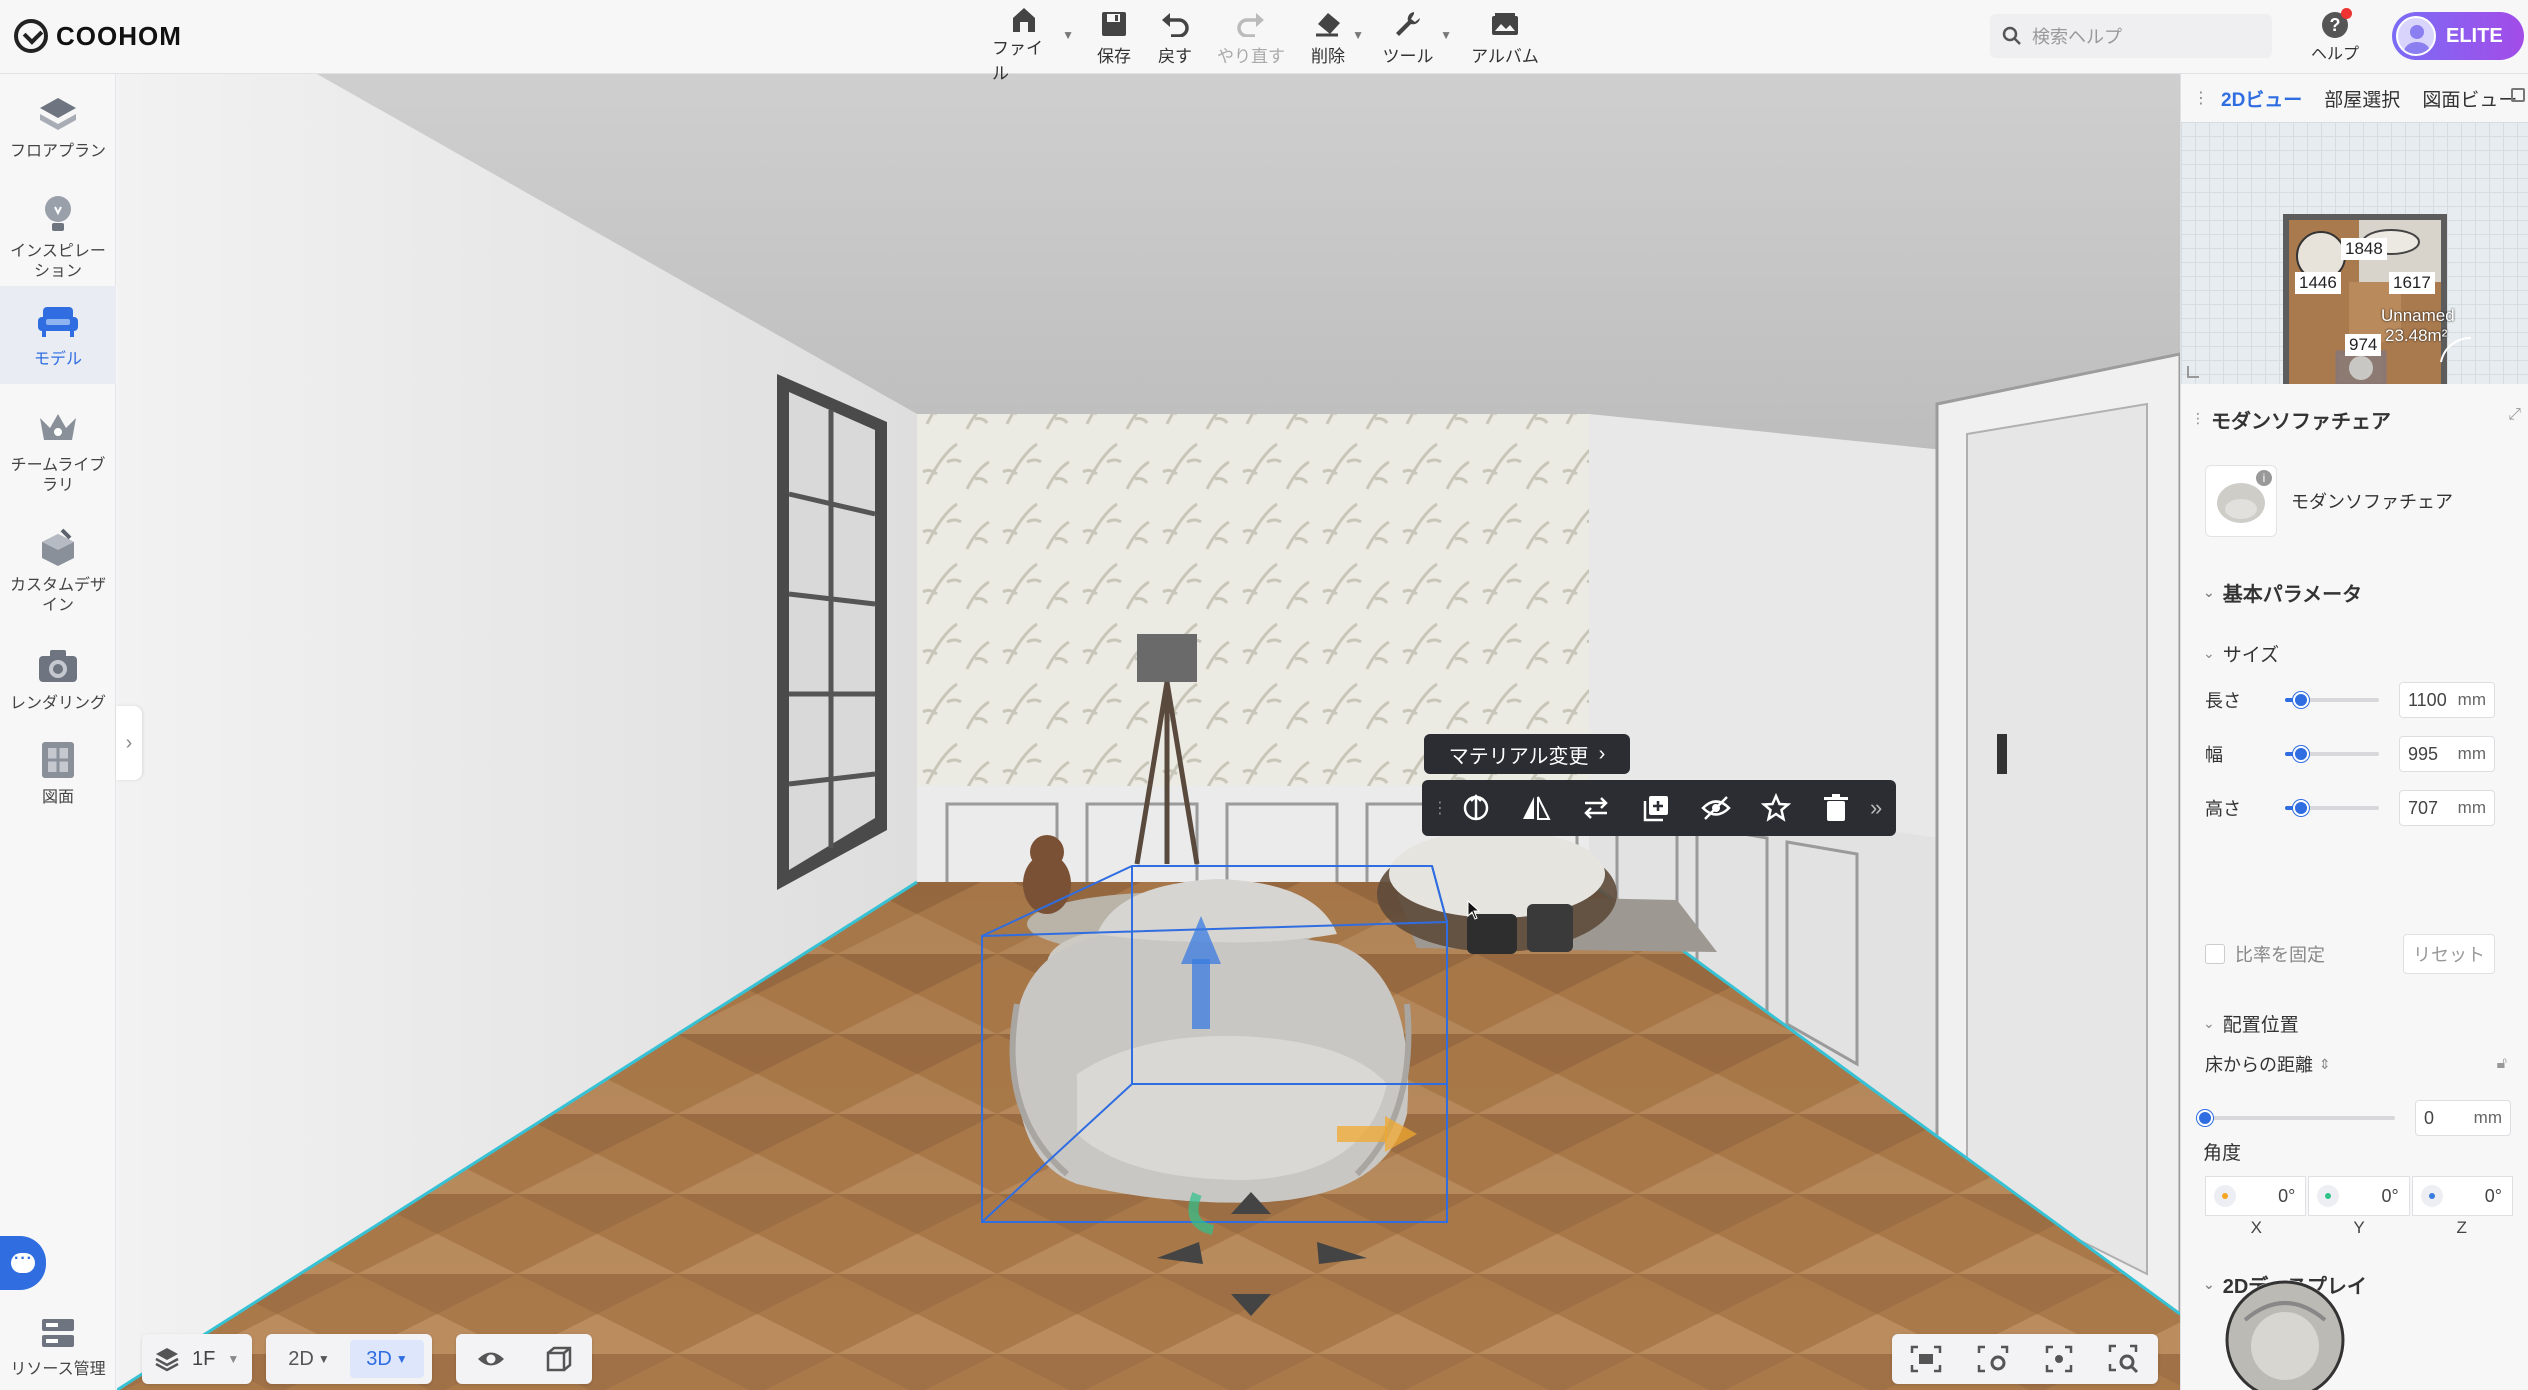 Image resolution: width=2528 pixels, height=1390 pixels. What do you see at coordinates (1175, 38) in the screenshot?
I see `undo-button: 戻す` at bounding box center [1175, 38].